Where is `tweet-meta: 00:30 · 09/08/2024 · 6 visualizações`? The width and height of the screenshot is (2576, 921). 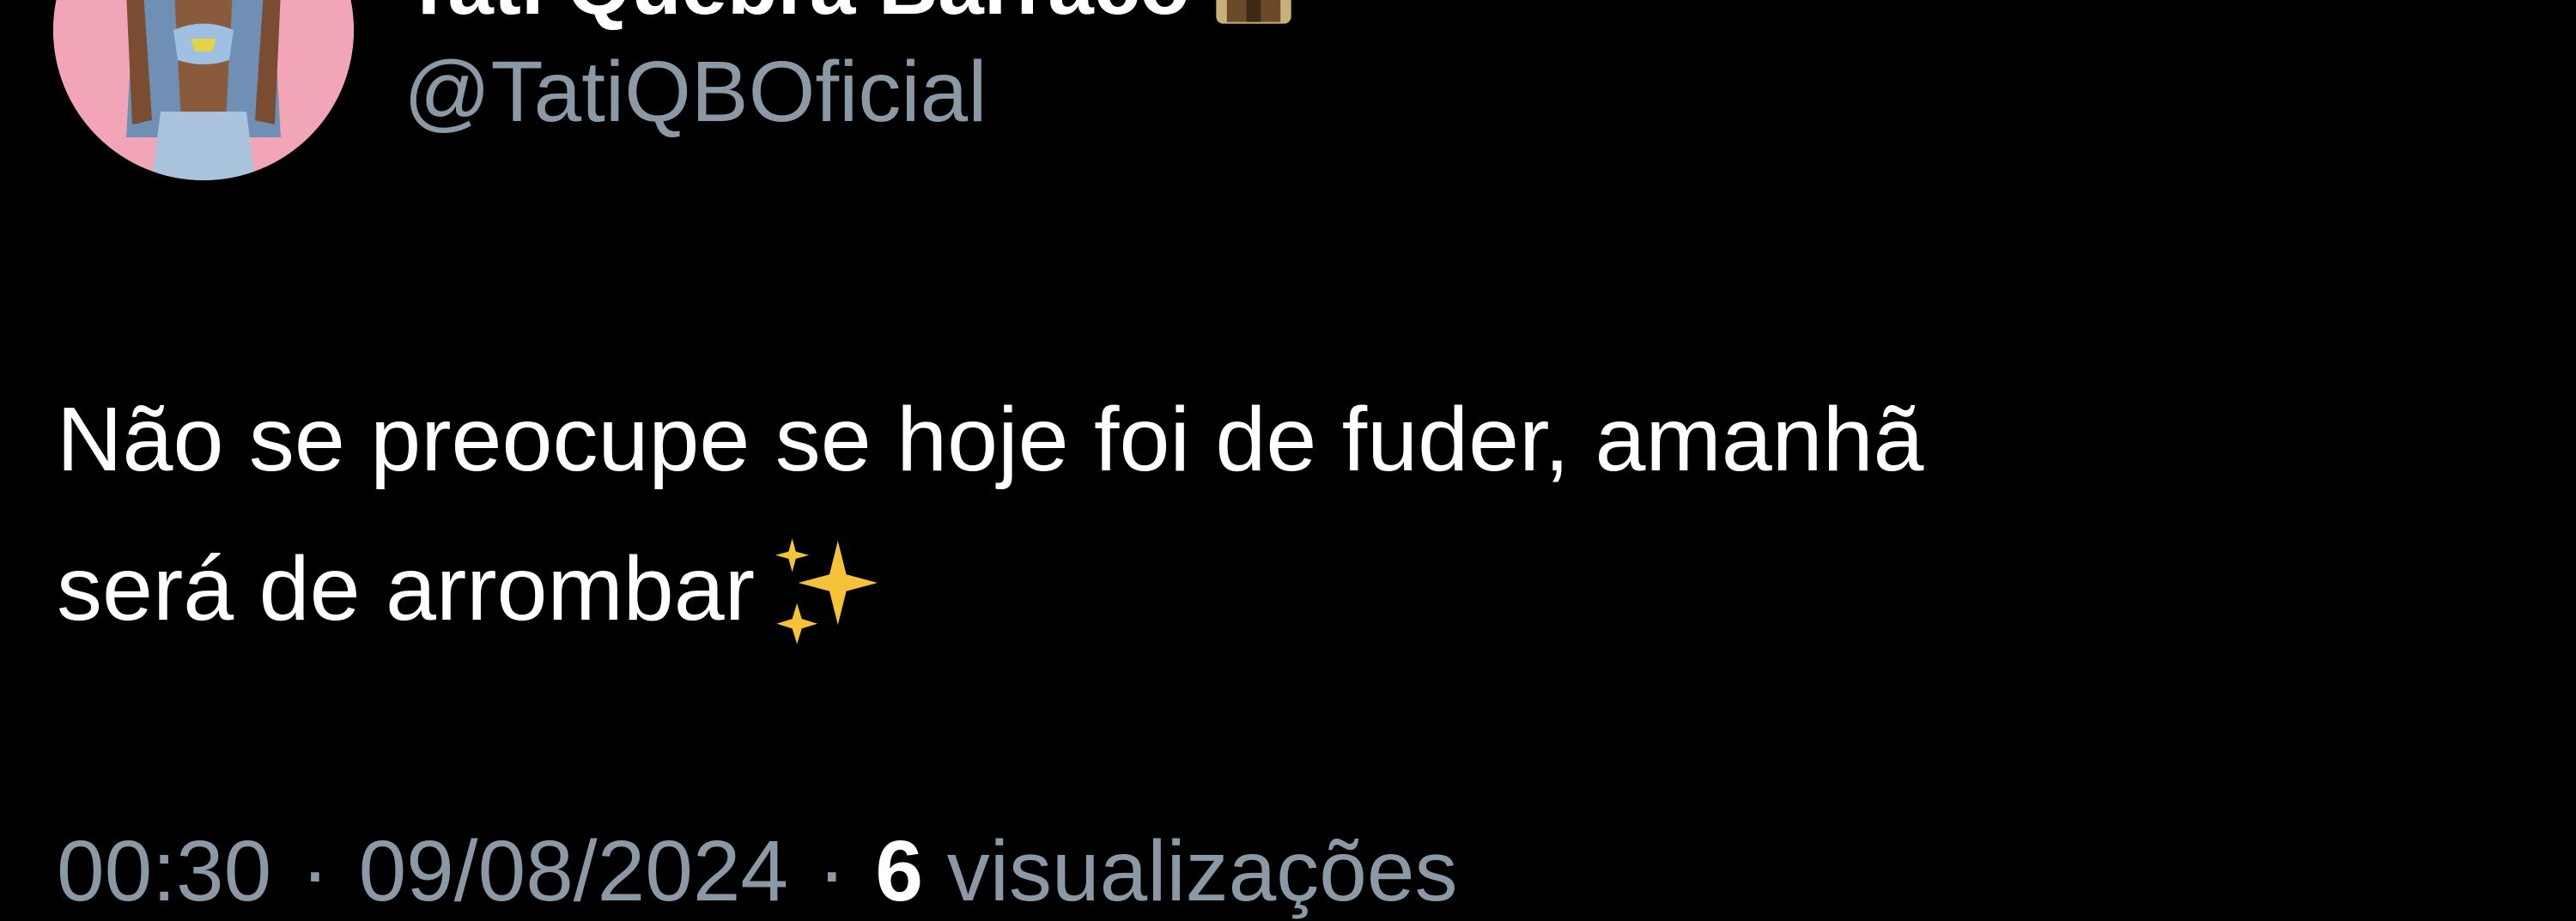
tweet-meta: 00:30 · 09/08/2024 · 6 visualizações is located at coordinates (757, 872).